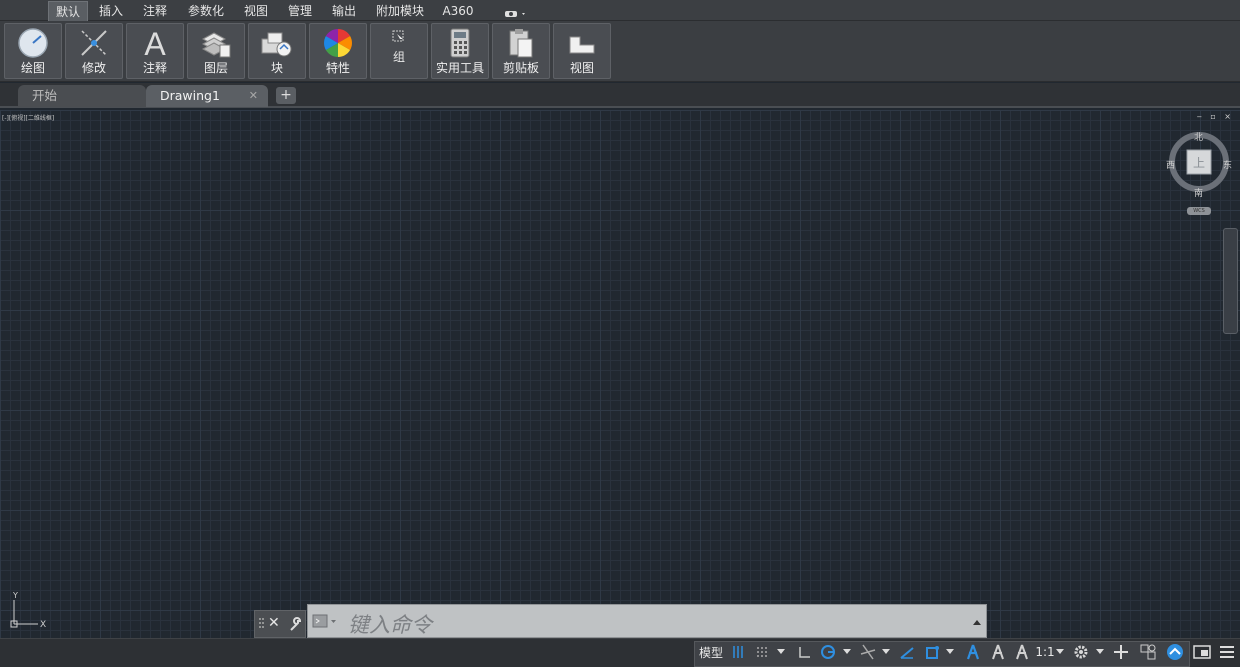  I want to click on object-snap-tracking-icon, so click(907, 652).